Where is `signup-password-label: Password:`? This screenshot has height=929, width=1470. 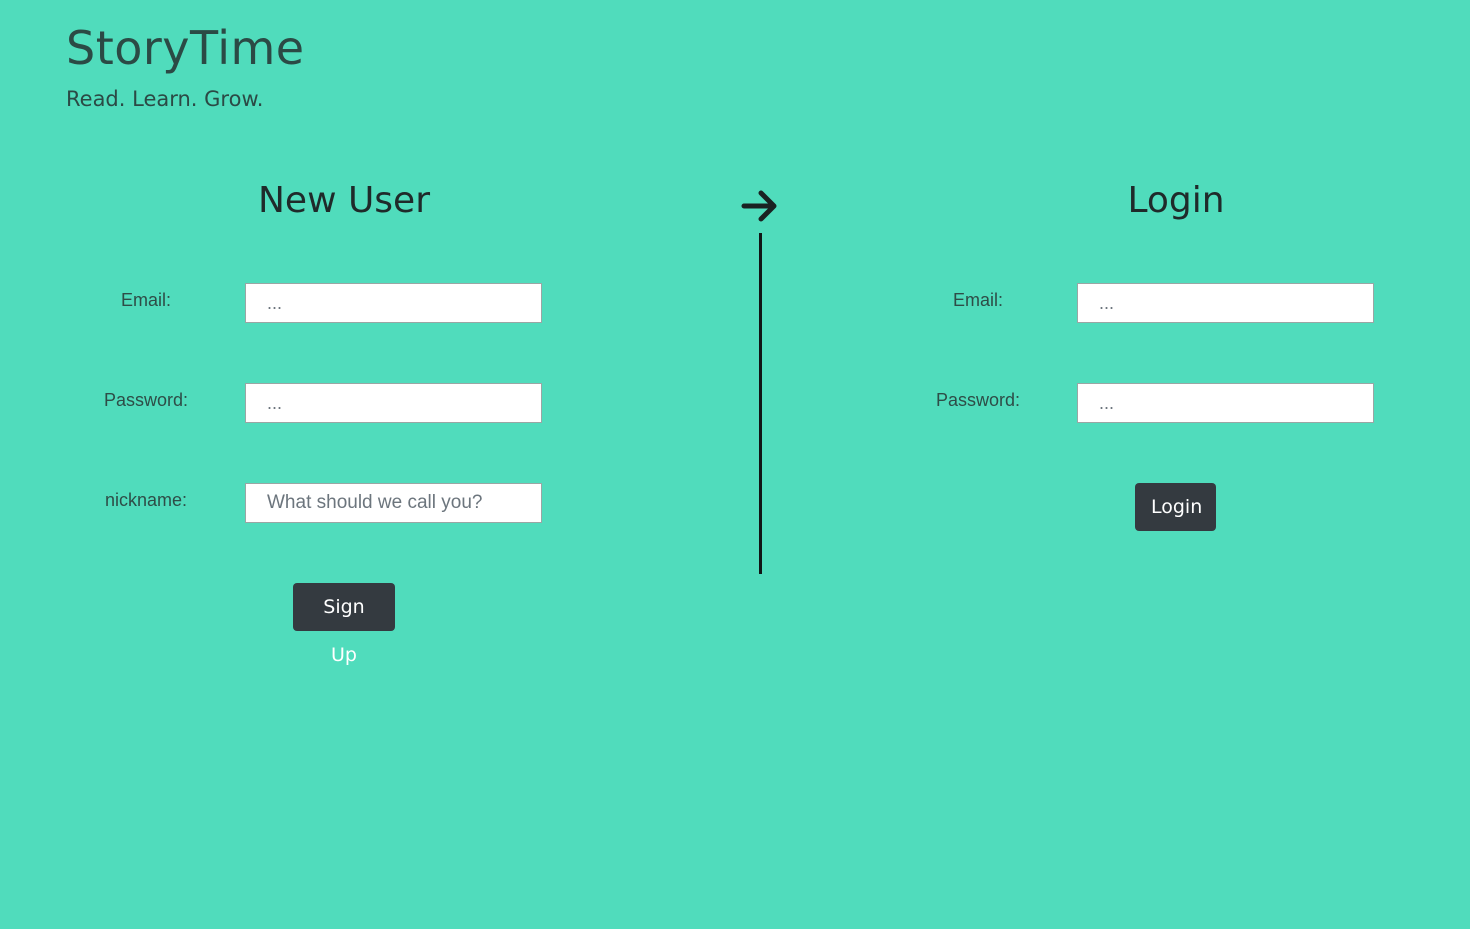 signup-password-label: Password: is located at coordinates (146, 400).